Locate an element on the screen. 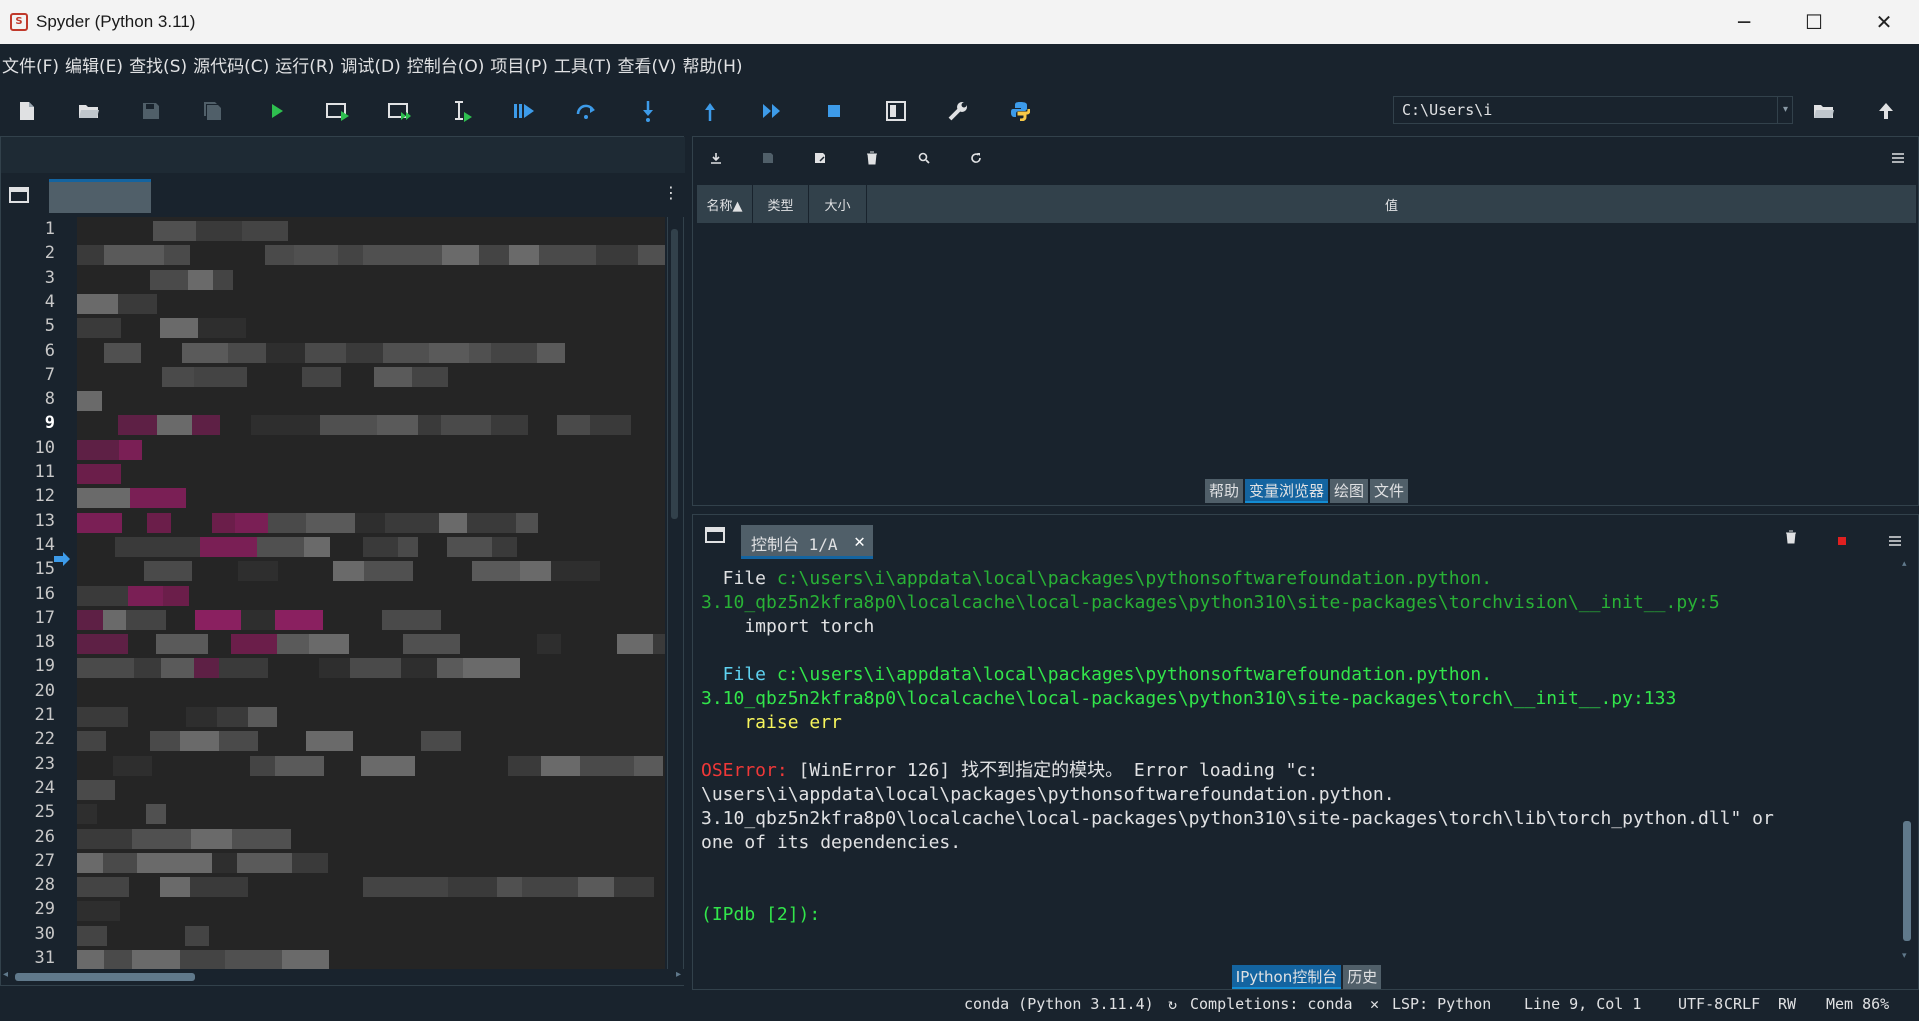 Image resolution: width=1919 pixels, height=1021 pixels. menu-item-2: 查找(S) is located at coordinates (158, 64).